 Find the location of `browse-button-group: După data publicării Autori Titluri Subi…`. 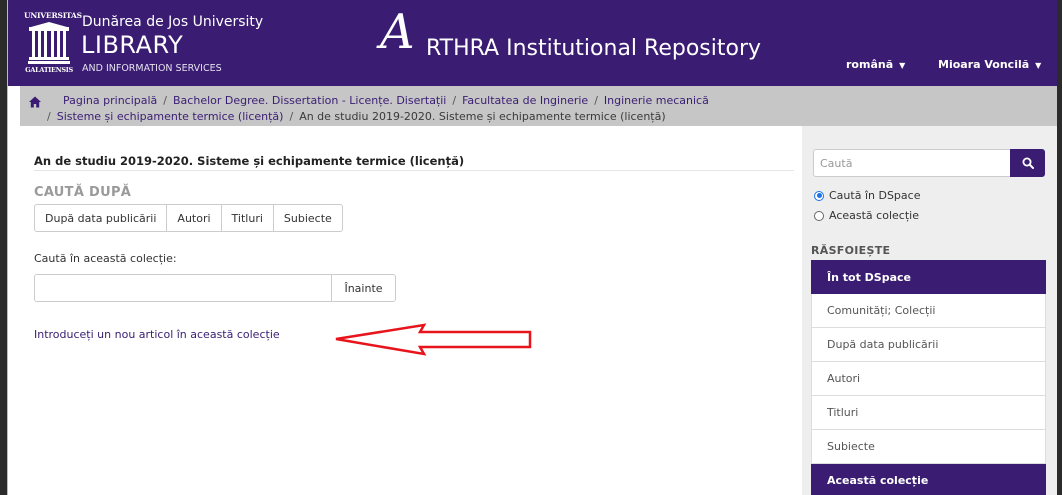

browse-button-group: După data publicării Autori Titluri Subi… is located at coordinates (188, 218).